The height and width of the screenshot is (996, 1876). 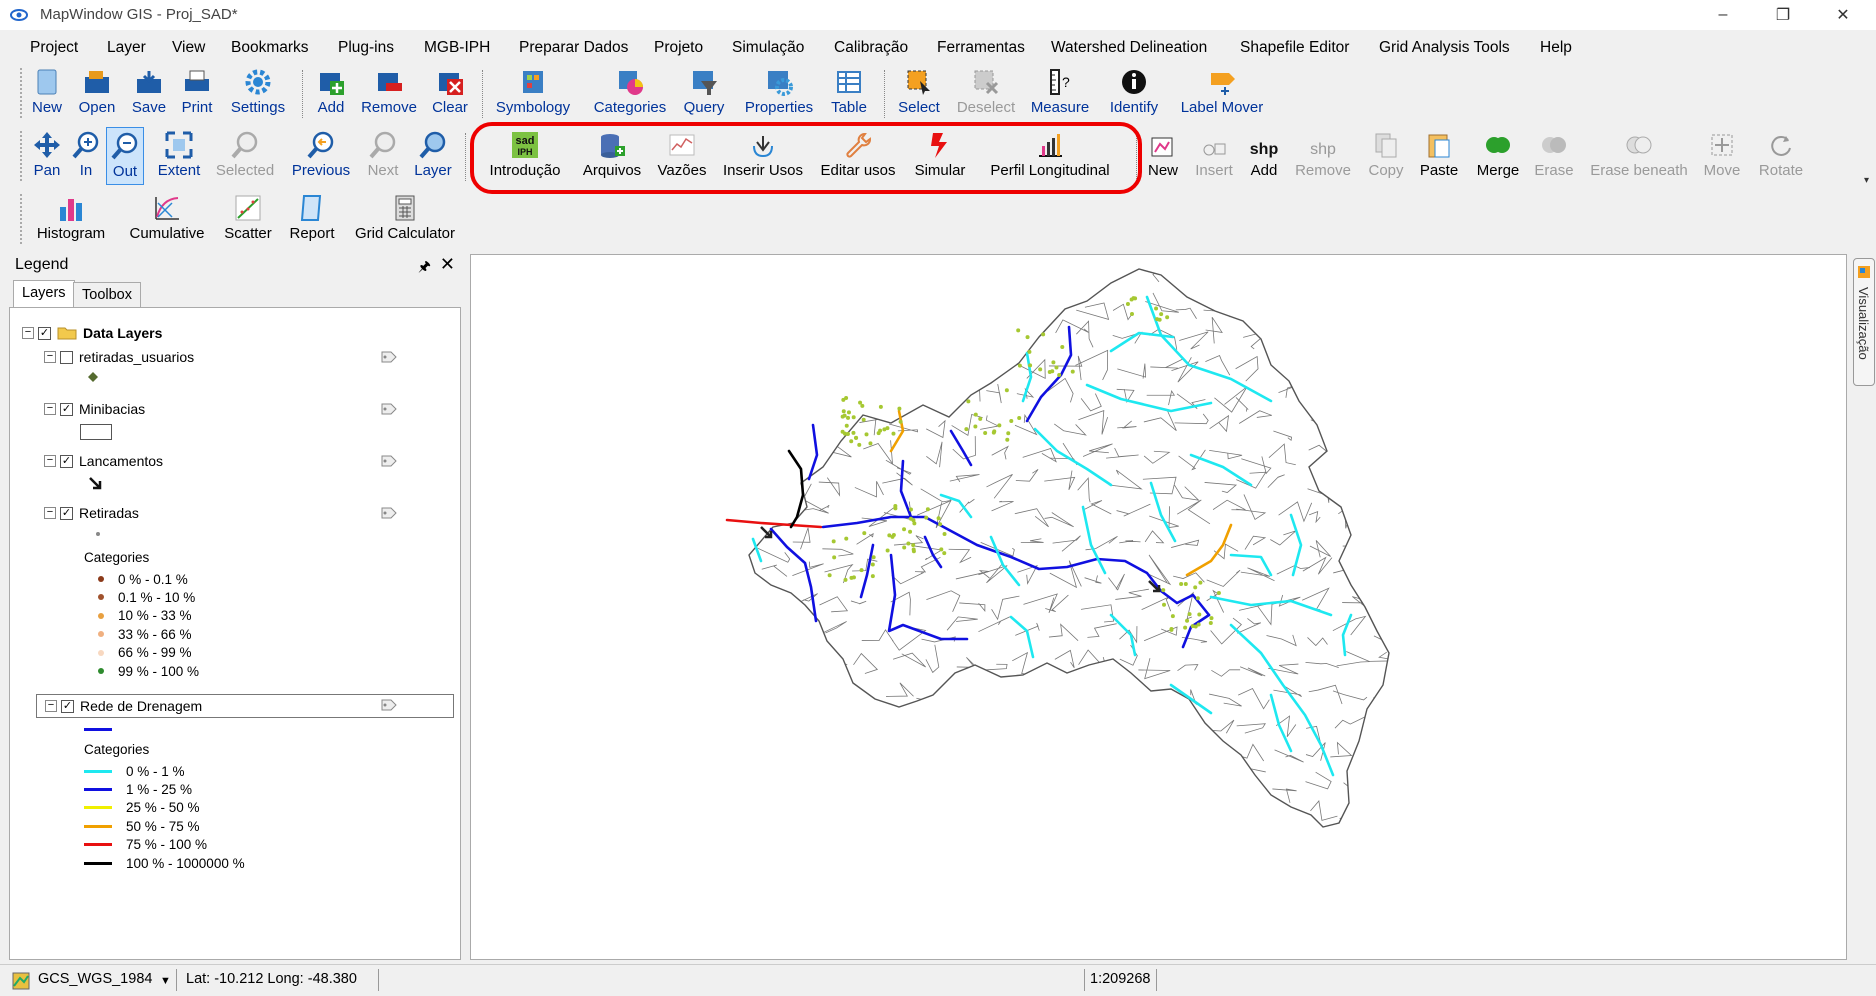 What do you see at coordinates (119, 357) in the screenshot?
I see `layer-retiradas-usuarios: − retiradas_usuarios` at bounding box center [119, 357].